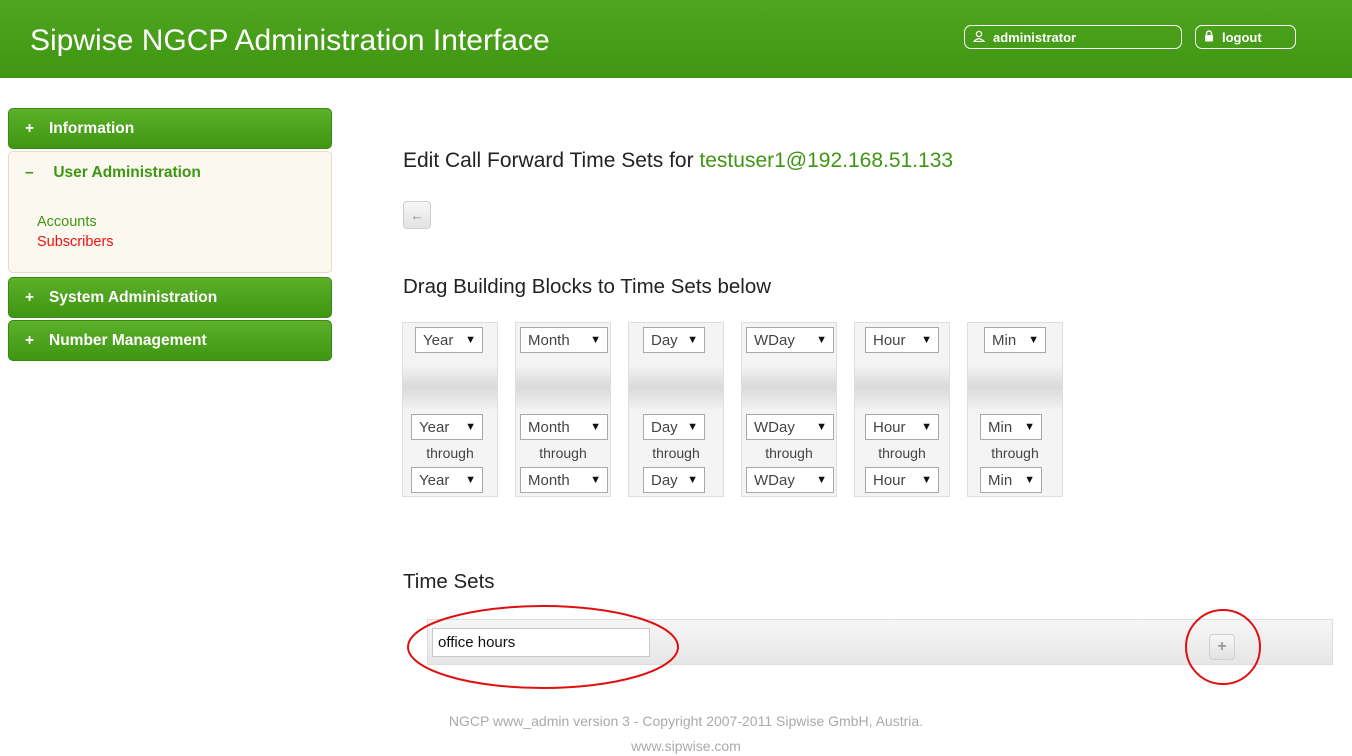 Image resolution: width=1352 pixels, height=756 pixels. Describe the element at coordinates (676, 409) in the screenshot. I see `building-block-day: Day ▼ Day ▼ through Day ▼` at that location.